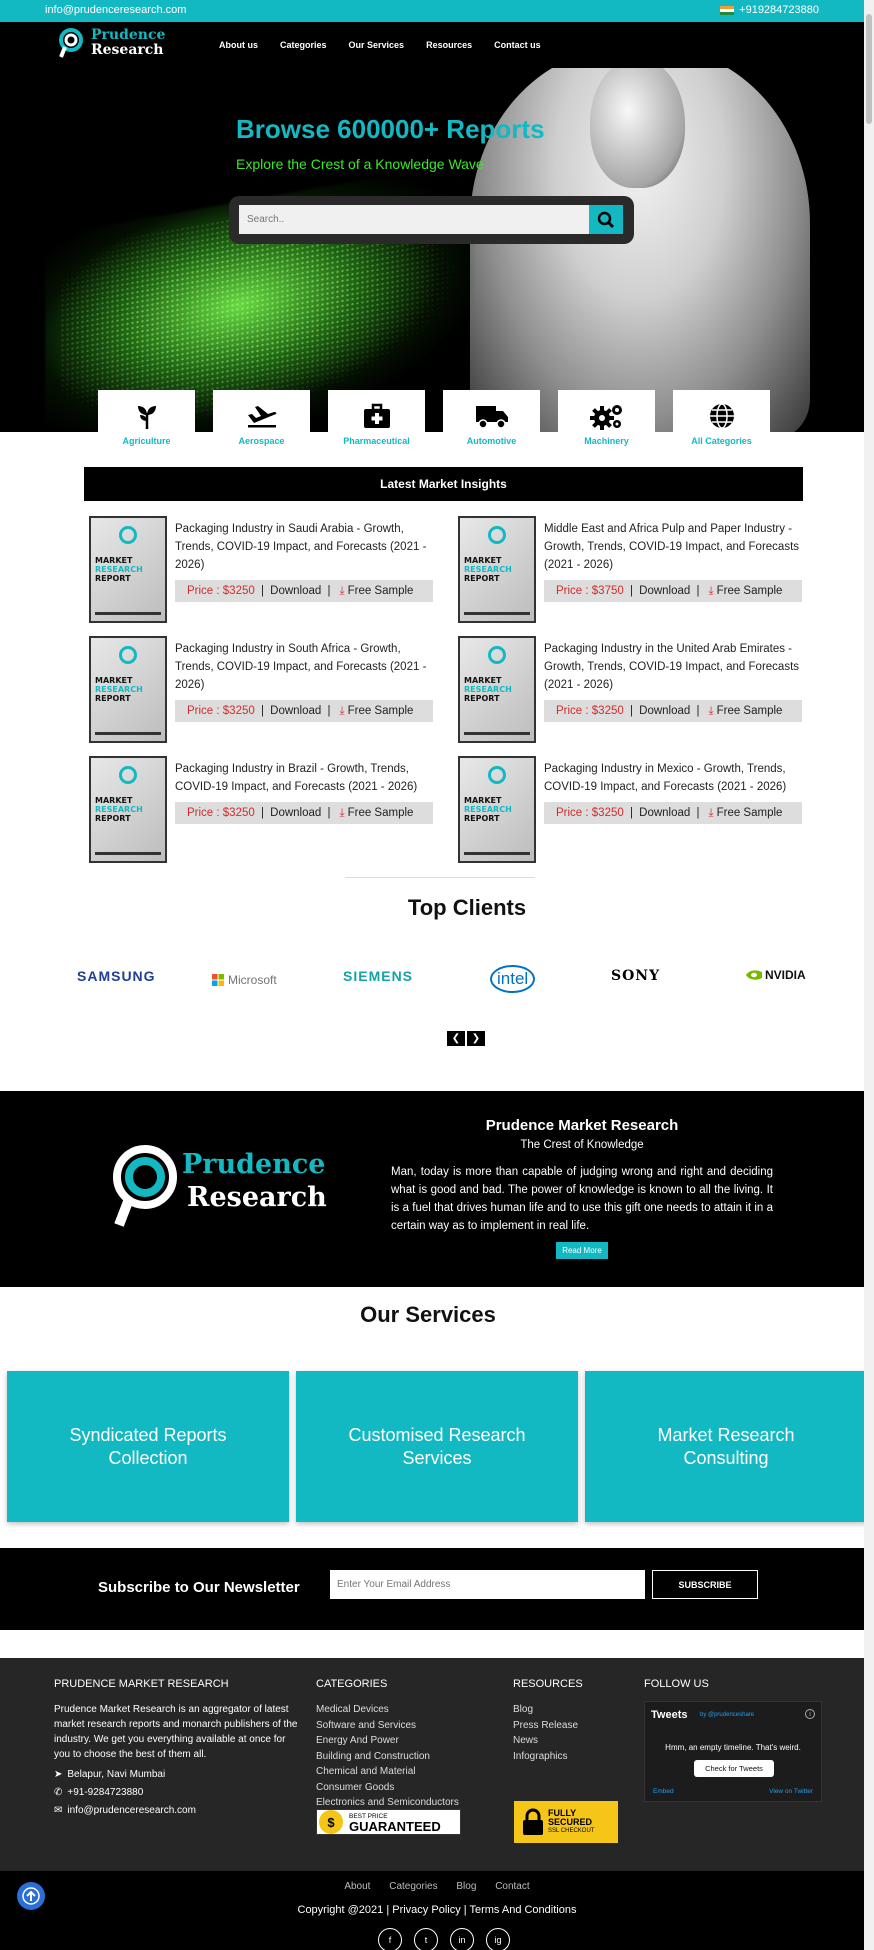 The width and height of the screenshot is (874, 1950). Describe the element at coordinates (387, 1757) in the screenshot. I see `footer-category-link: Building and Construction` at that location.